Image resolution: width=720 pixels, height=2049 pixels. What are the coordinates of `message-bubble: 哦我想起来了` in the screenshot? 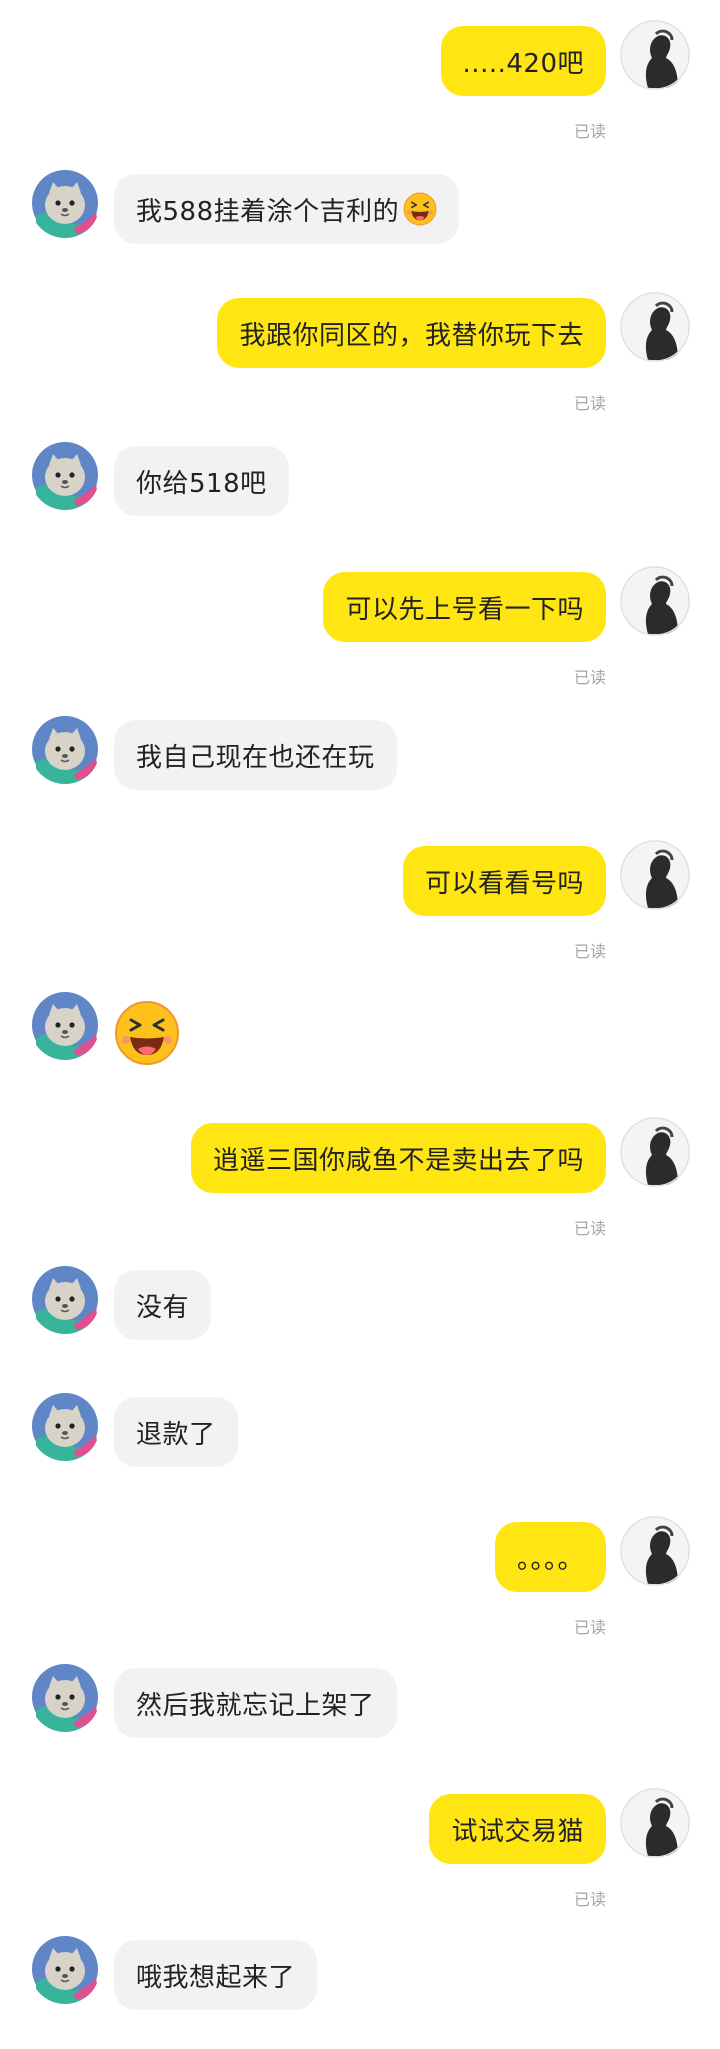 It's located at (216, 1975).